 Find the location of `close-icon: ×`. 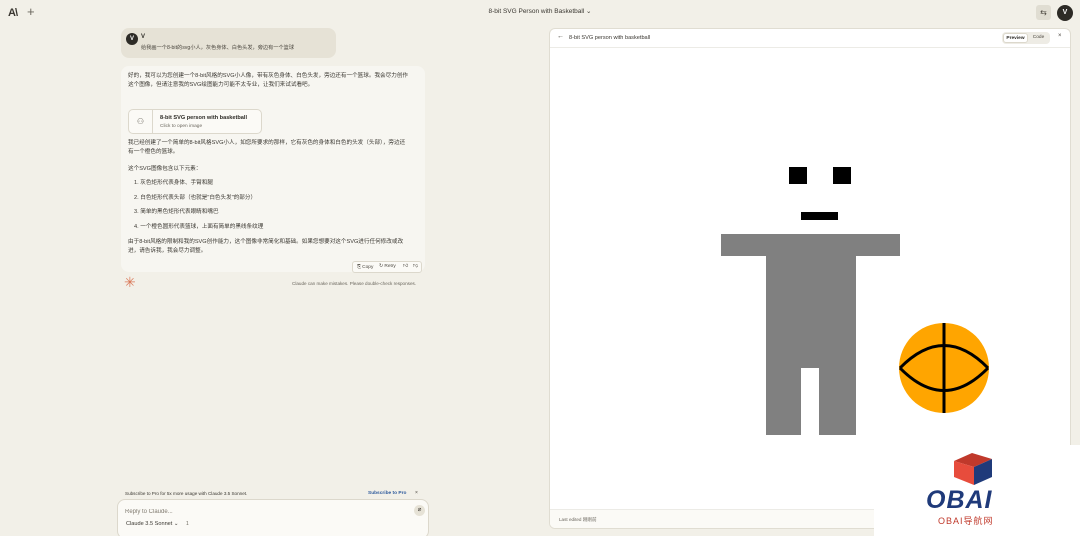

close-icon: × is located at coordinates (416, 493).